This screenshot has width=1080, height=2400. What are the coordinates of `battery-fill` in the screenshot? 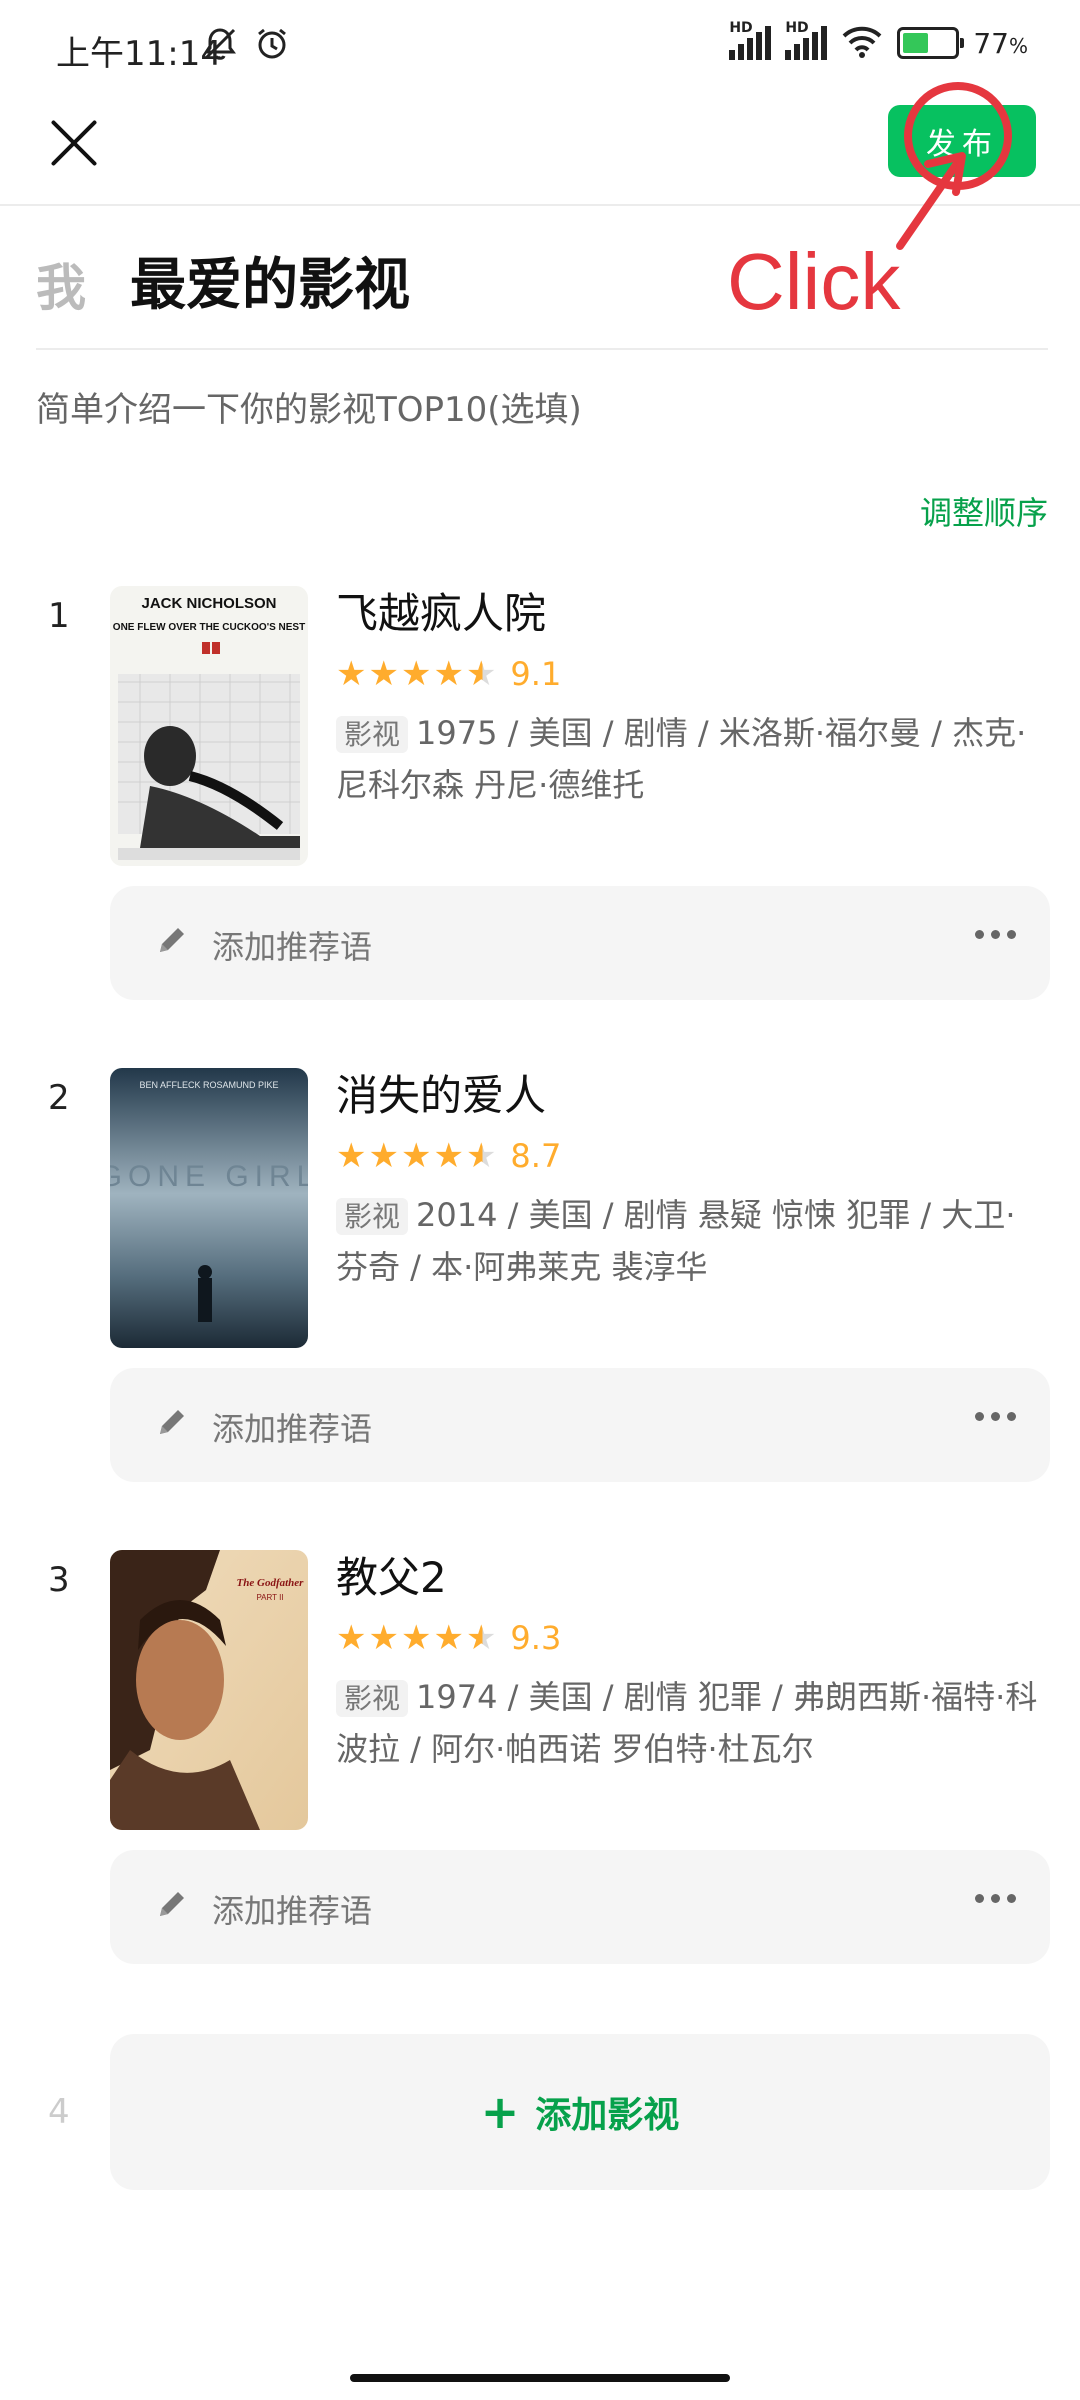 It's located at (915, 43).